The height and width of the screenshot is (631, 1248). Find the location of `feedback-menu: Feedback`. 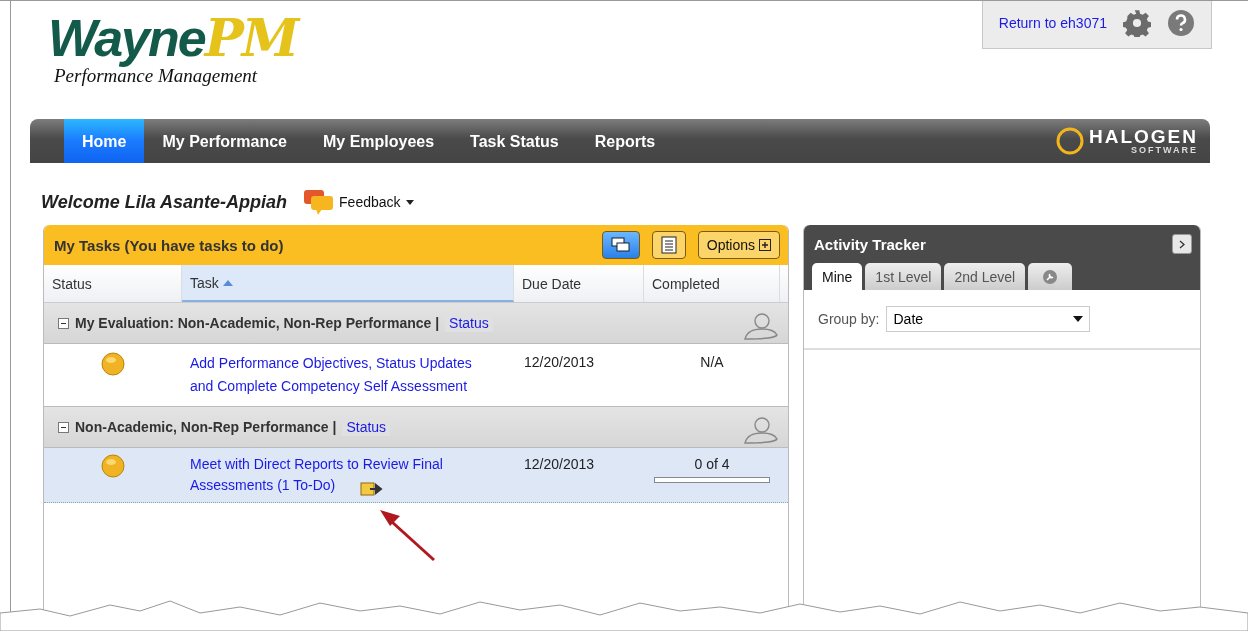

feedback-menu: Feedback is located at coordinates (376, 202).